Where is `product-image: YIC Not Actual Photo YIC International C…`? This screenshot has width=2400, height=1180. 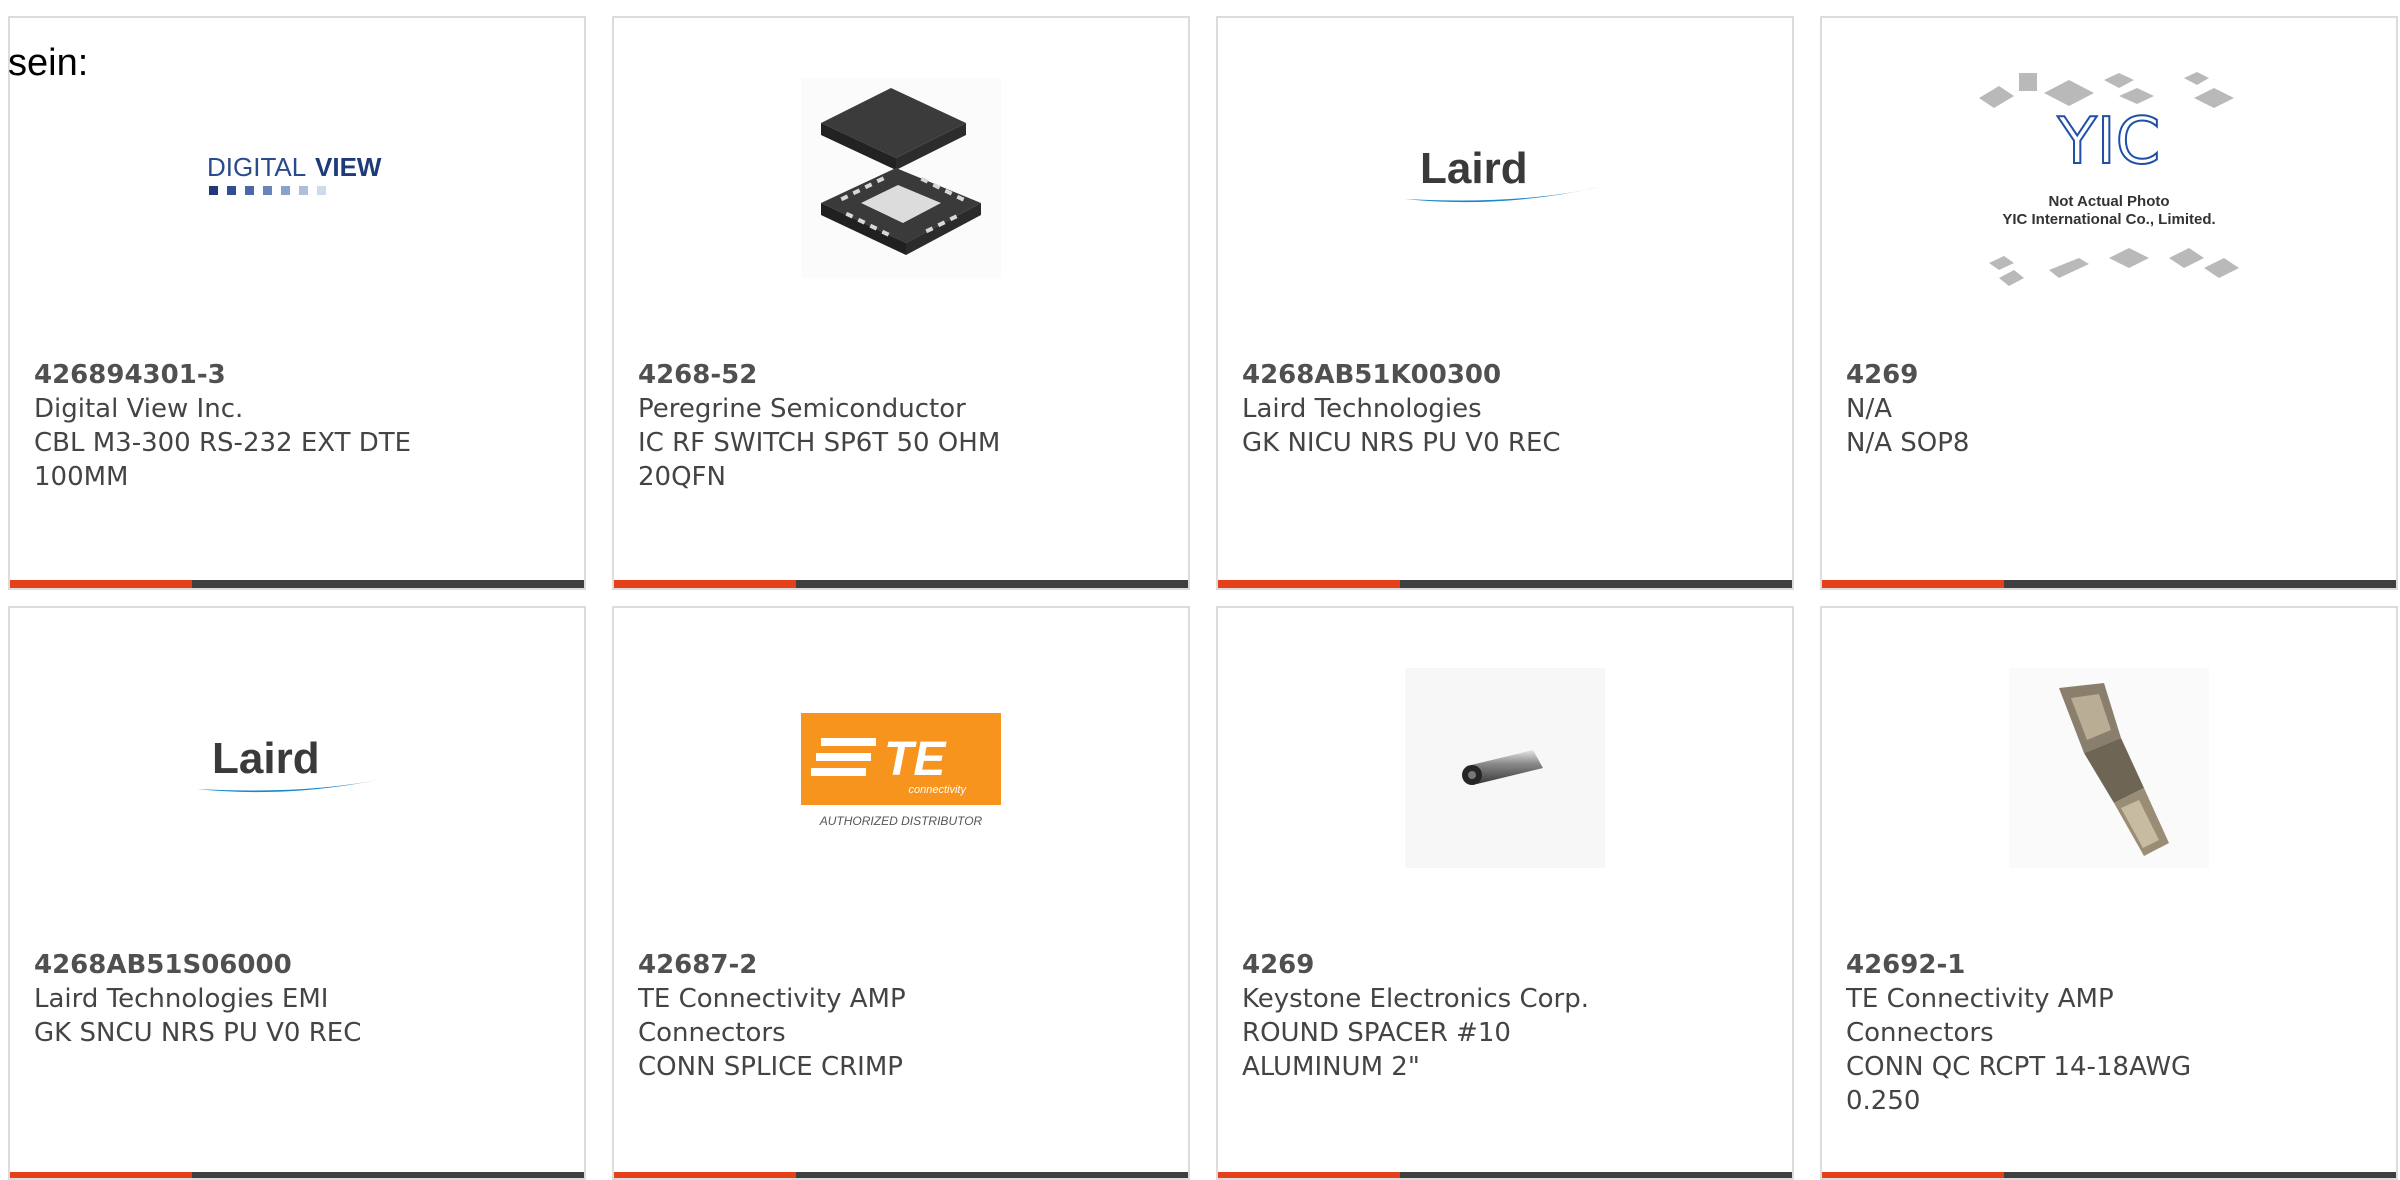 product-image: YIC Not Actual Photo YIC International C… is located at coordinates (2109, 178).